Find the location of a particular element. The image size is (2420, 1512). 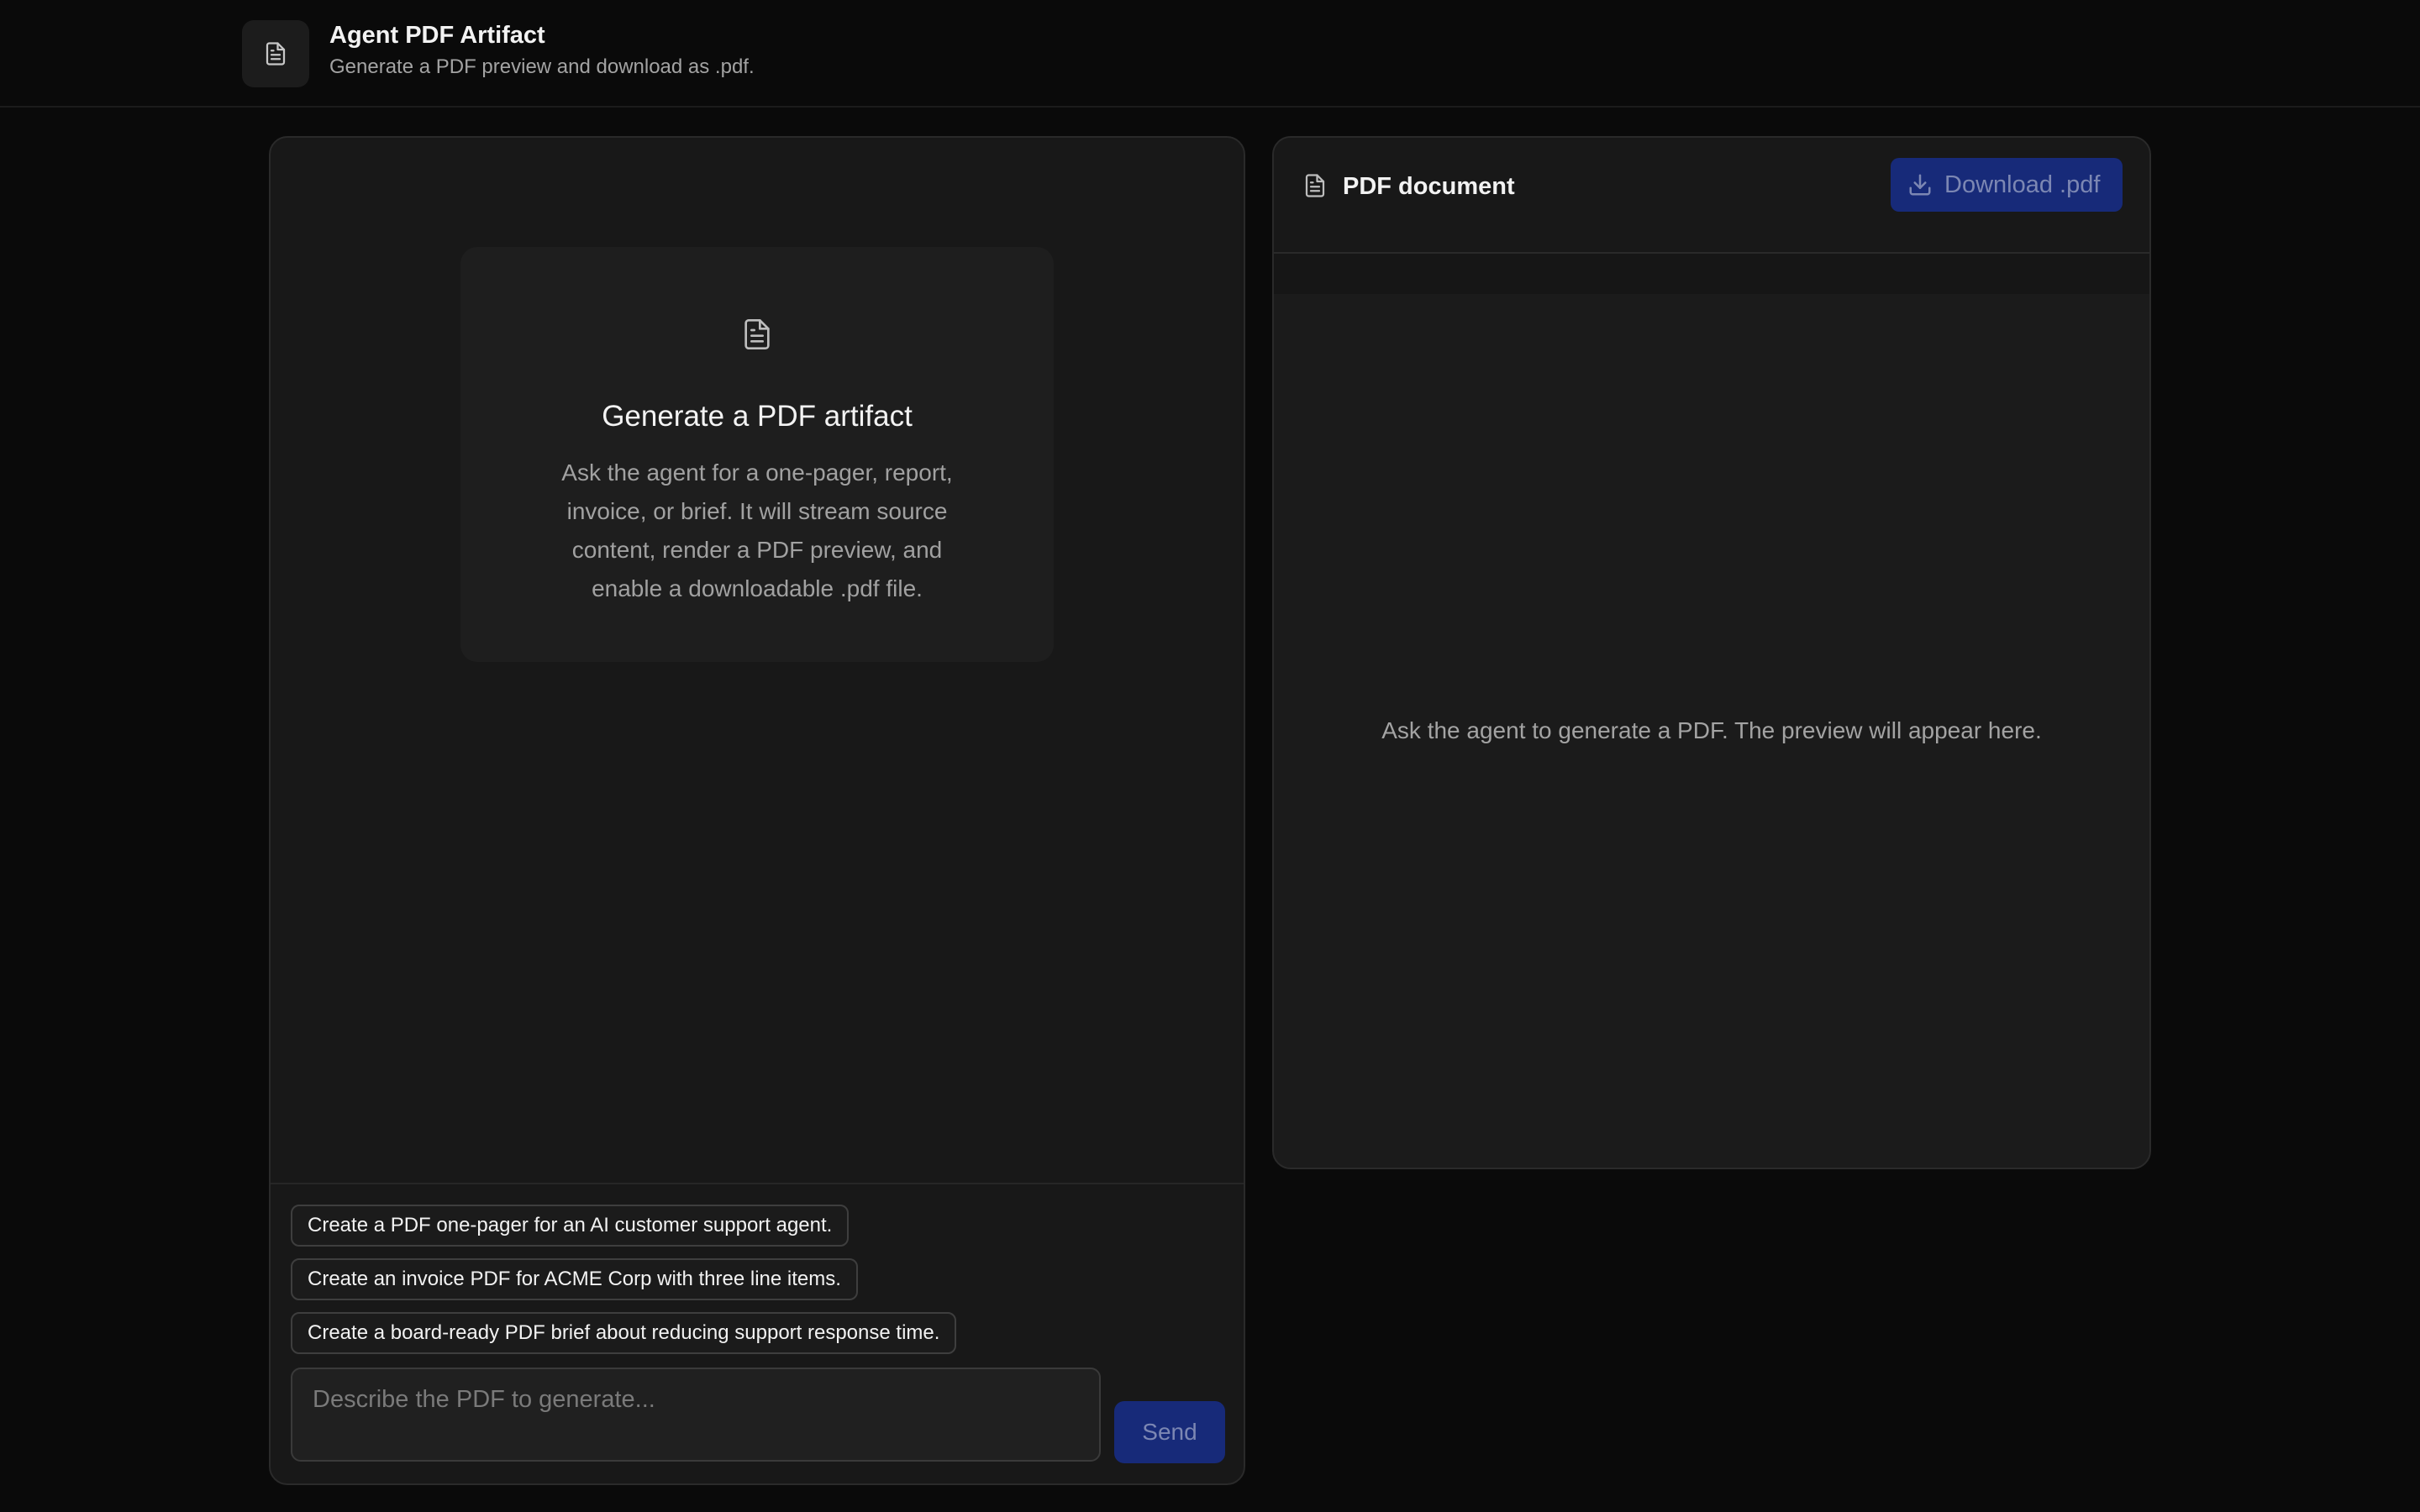

prompt-input is located at coordinates (695, 1414).